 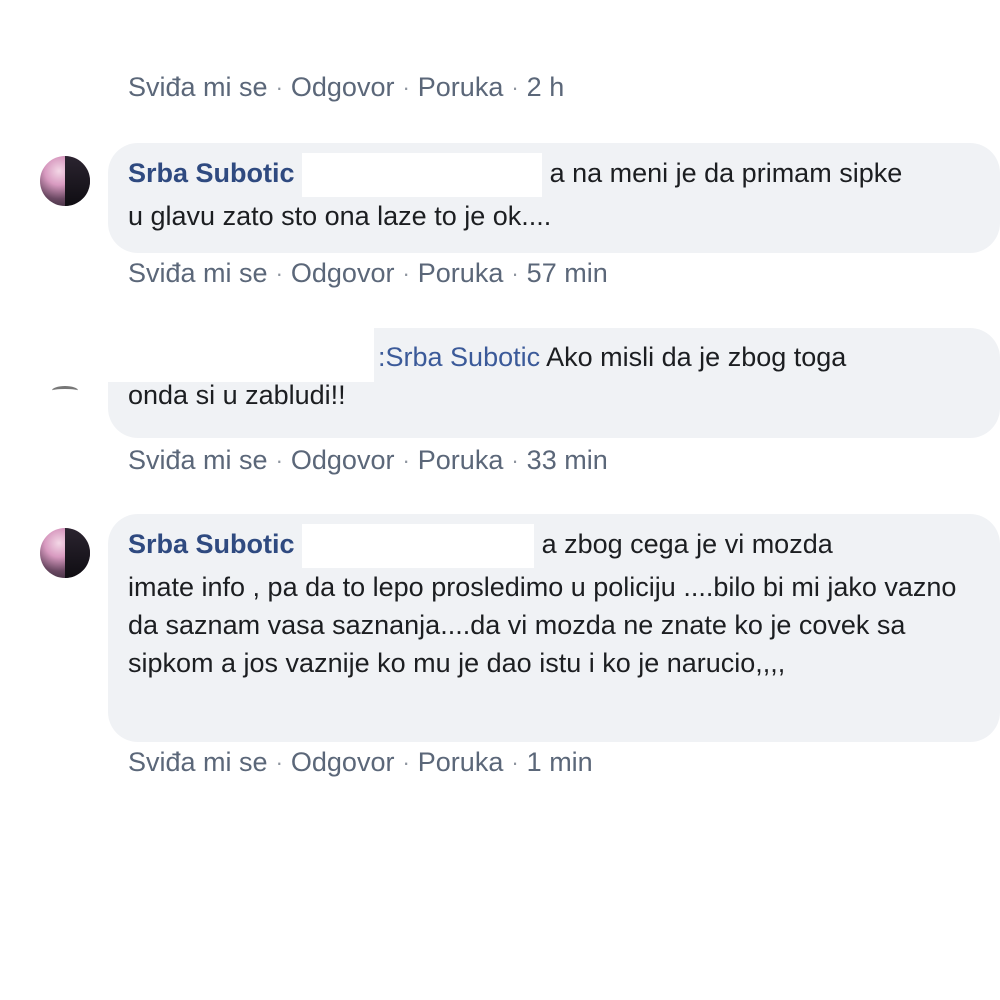 I want to click on comment-actions: Sviđa mi se · Odgovor · Poruka · 2 h, so click(x=346, y=87).